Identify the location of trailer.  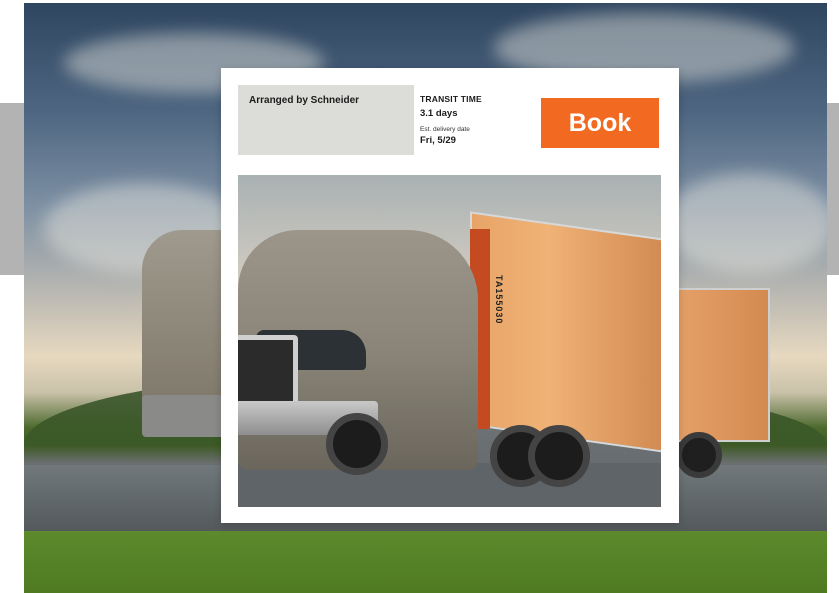
(565, 332).